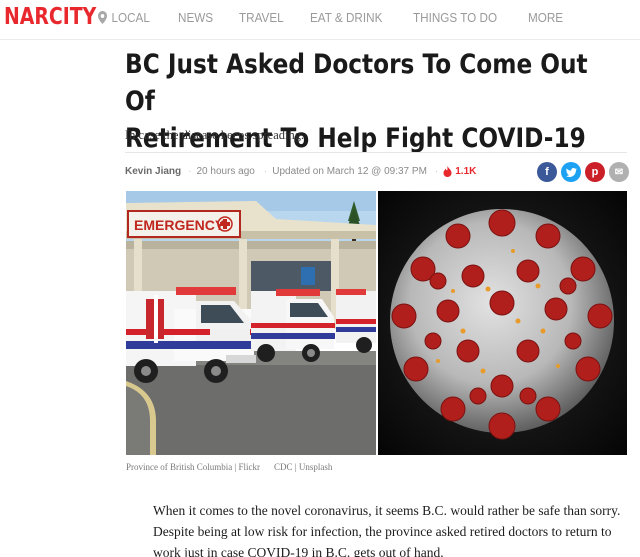 Image resolution: width=640 pixels, height=557 pixels. I want to click on publish-time: 20 hours ago, so click(225, 171).